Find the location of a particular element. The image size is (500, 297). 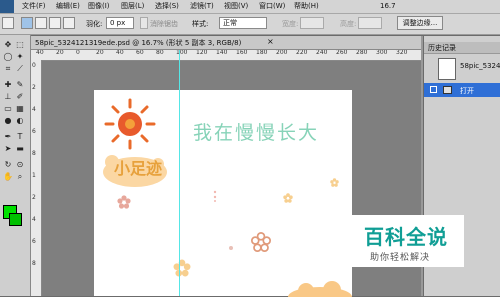

ruler-tick: 320 is located at coordinates (402, 53).